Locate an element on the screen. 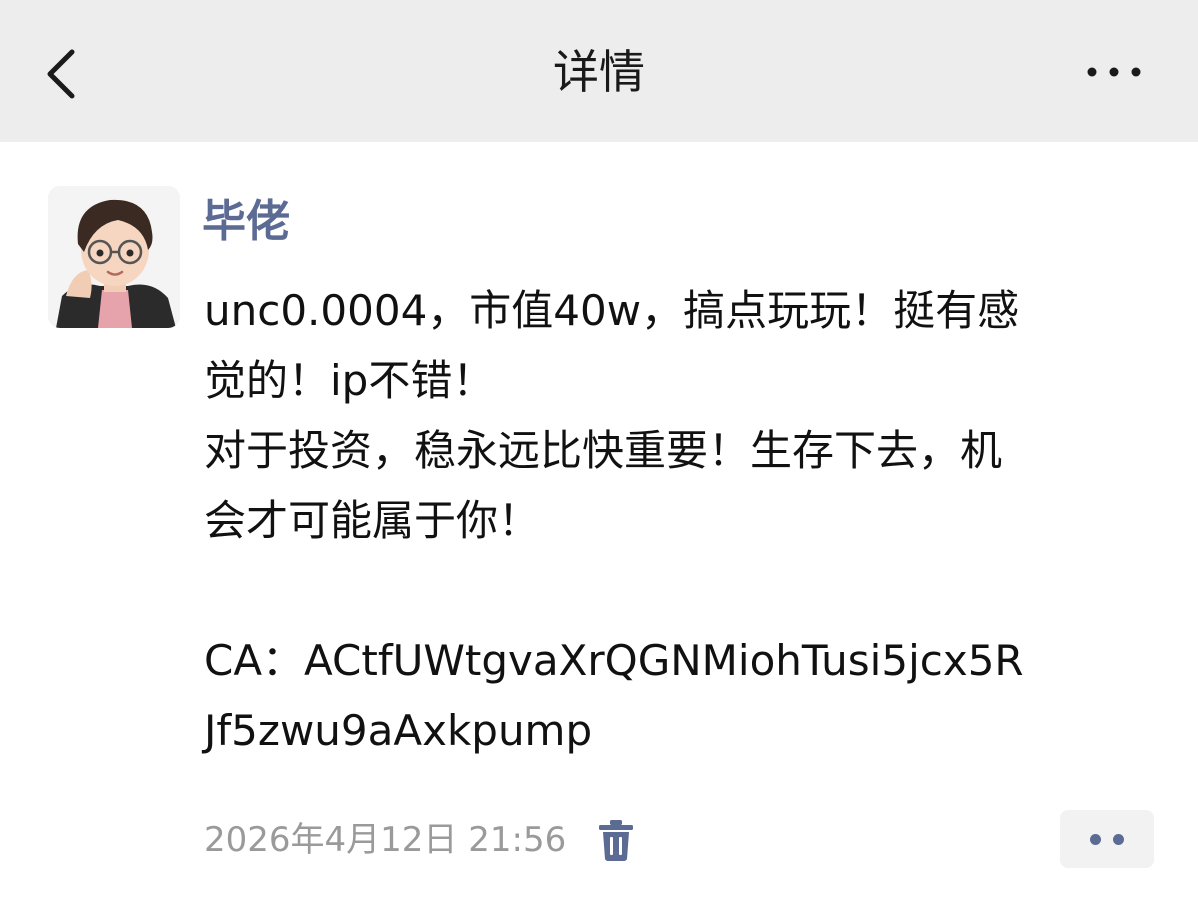 The height and width of the screenshot is (898, 1198). trash-icon is located at coordinates (616, 840).